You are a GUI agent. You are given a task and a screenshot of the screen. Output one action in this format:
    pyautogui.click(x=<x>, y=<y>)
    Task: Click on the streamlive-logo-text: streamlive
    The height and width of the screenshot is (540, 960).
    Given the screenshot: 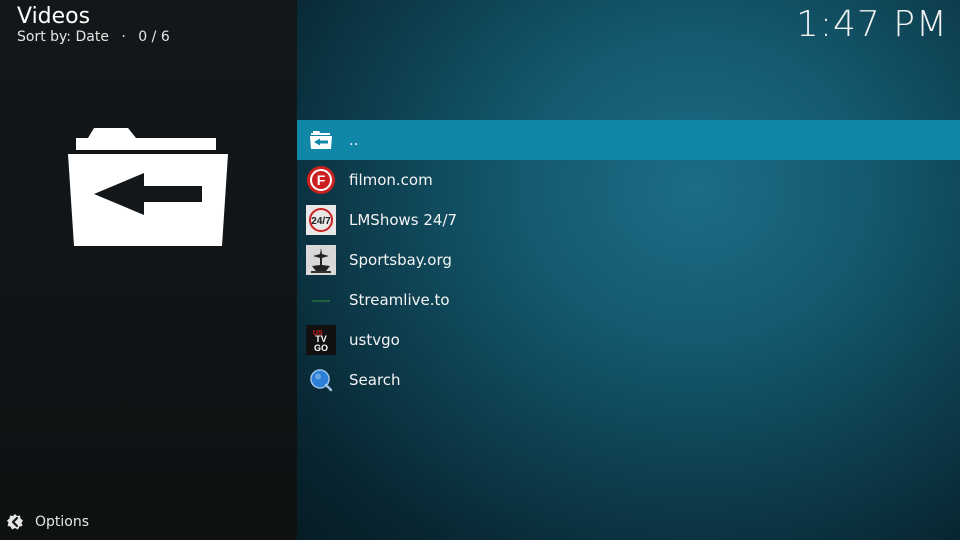 What is the action you would take?
    pyautogui.click(x=321, y=300)
    